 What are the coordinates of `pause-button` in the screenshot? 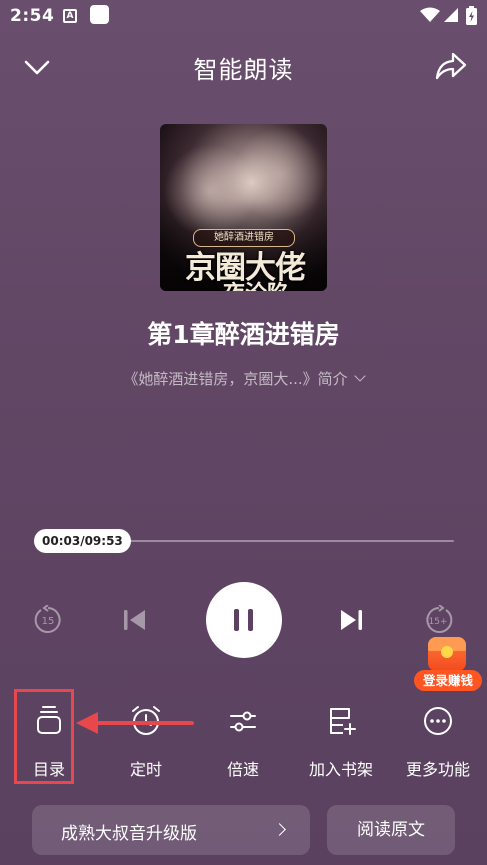 It's located at (244, 620).